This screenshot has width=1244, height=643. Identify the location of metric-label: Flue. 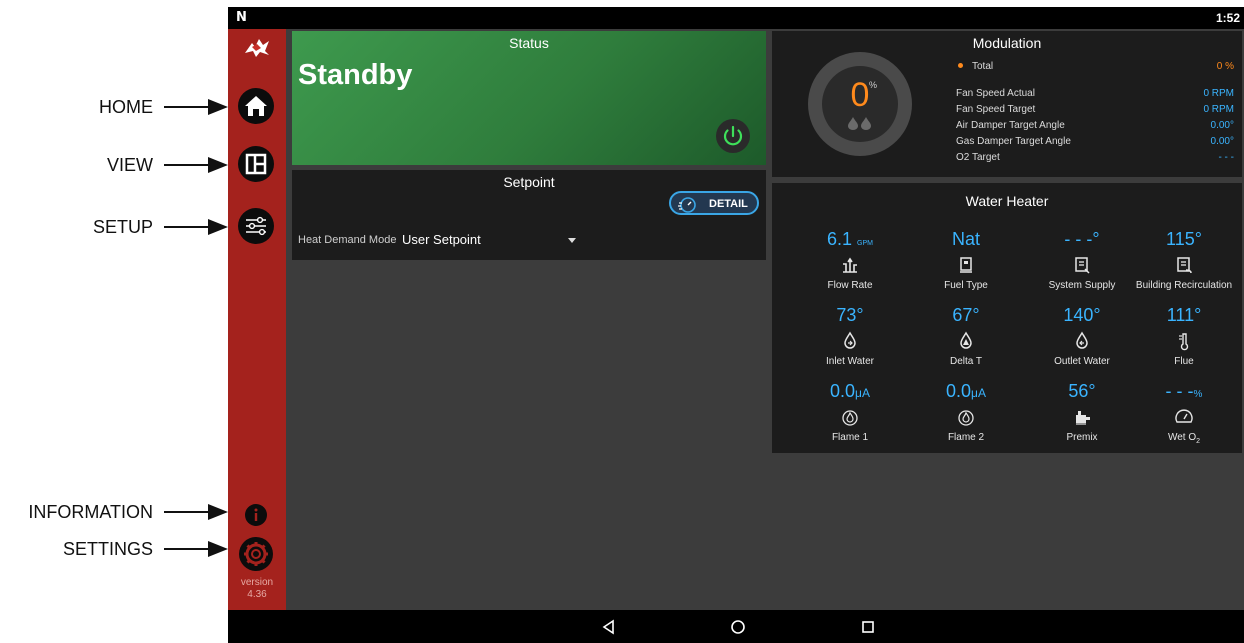
(1184, 361).